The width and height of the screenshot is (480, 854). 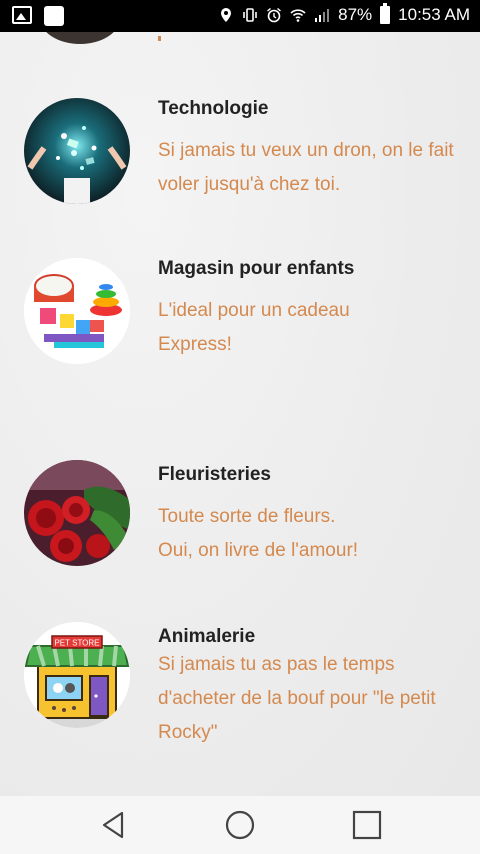 What do you see at coordinates (240, 16) in the screenshot?
I see `status-bar: 87% 10:53 AM` at bounding box center [240, 16].